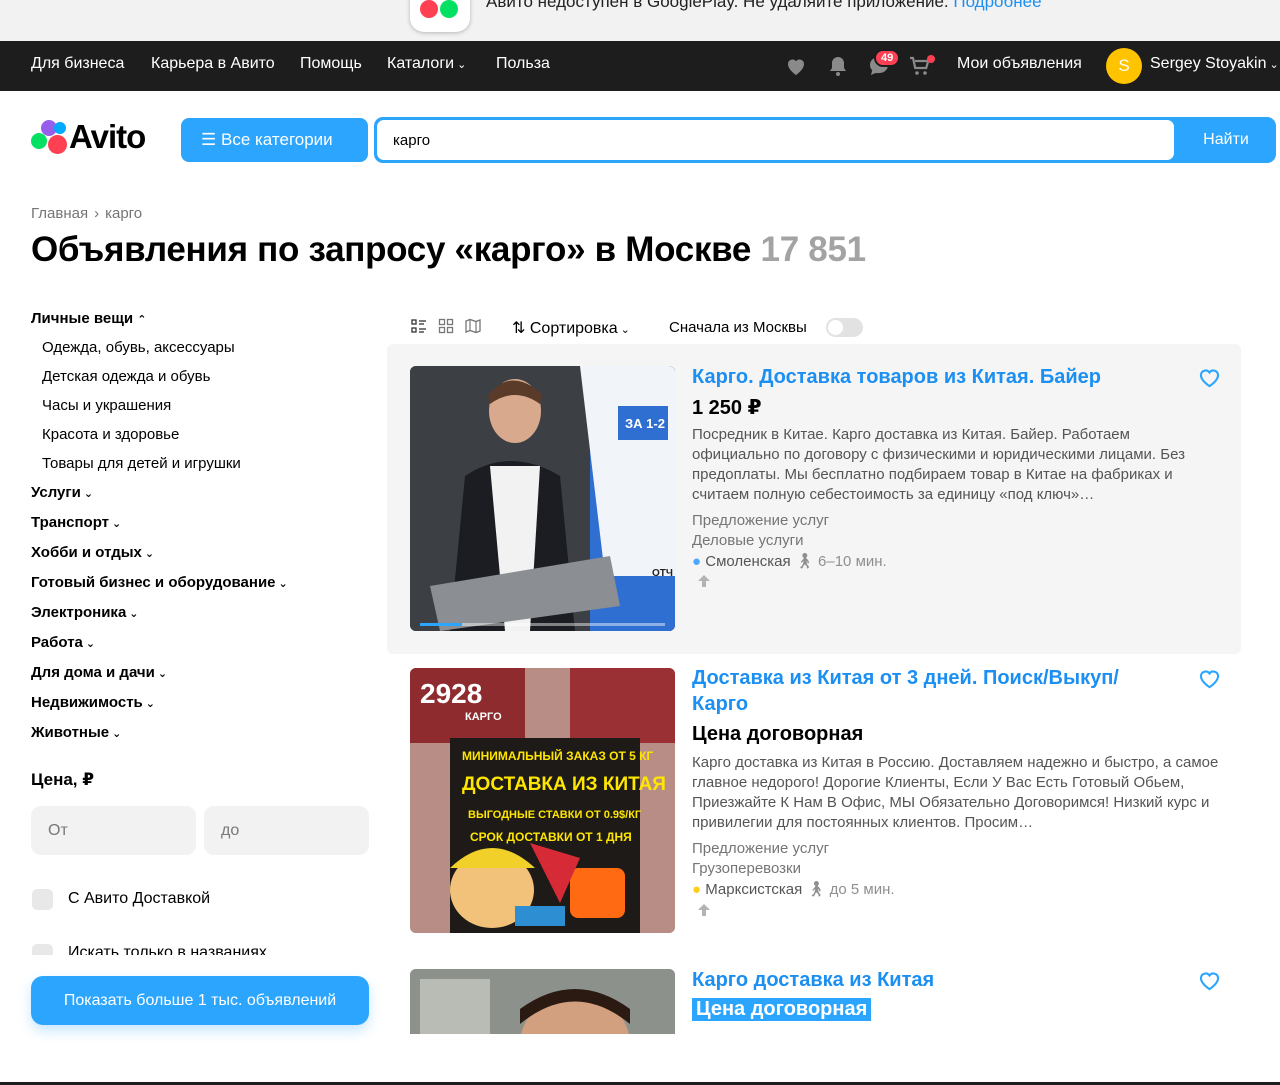  I want to click on categories-search-icon: ☰, so click(209, 139).